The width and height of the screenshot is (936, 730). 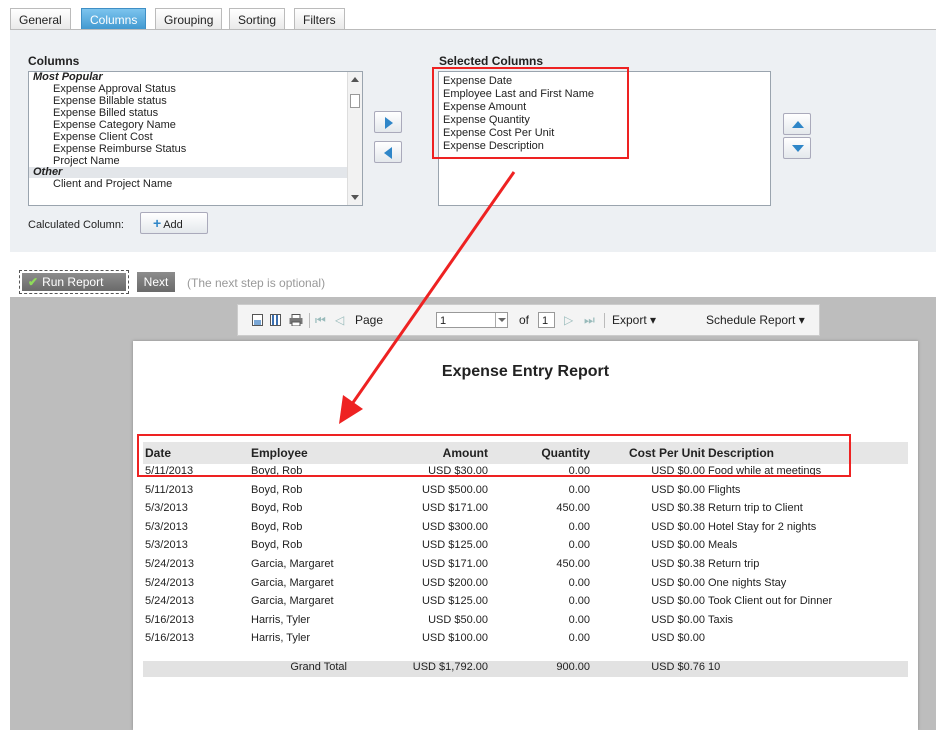 I want to click on list-item: Client and Project Name, so click(x=195, y=184).